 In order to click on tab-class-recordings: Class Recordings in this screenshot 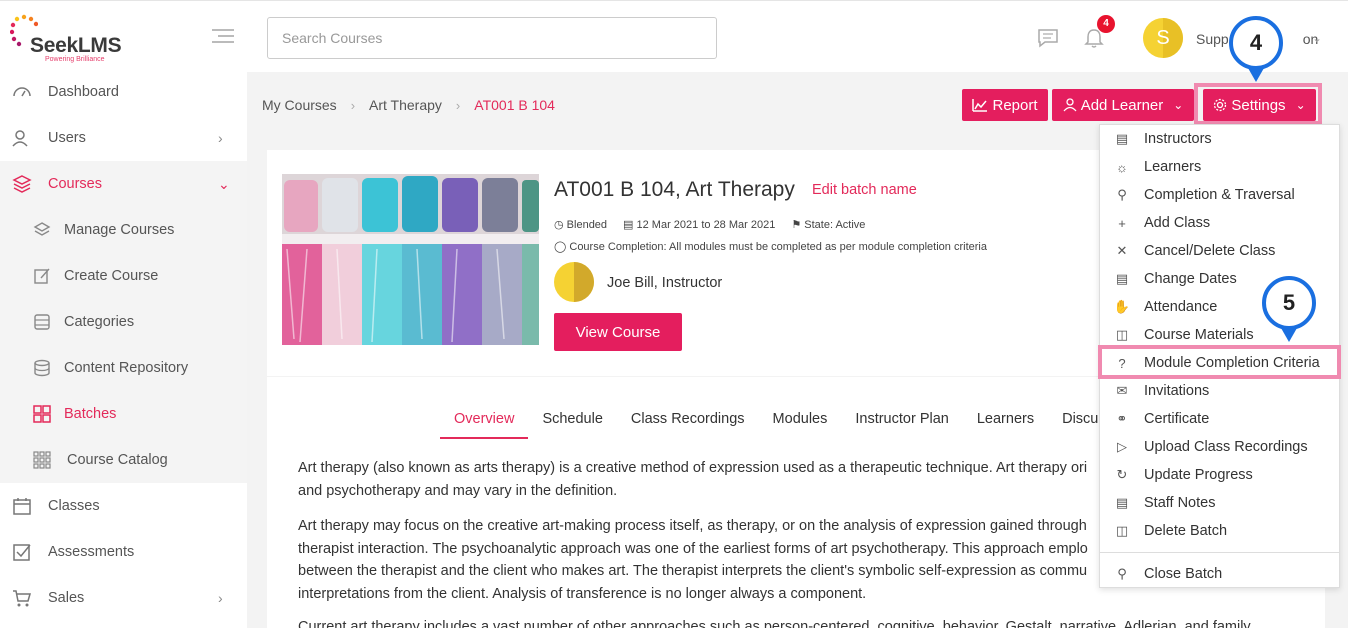, I will do `click(688, 419)`.